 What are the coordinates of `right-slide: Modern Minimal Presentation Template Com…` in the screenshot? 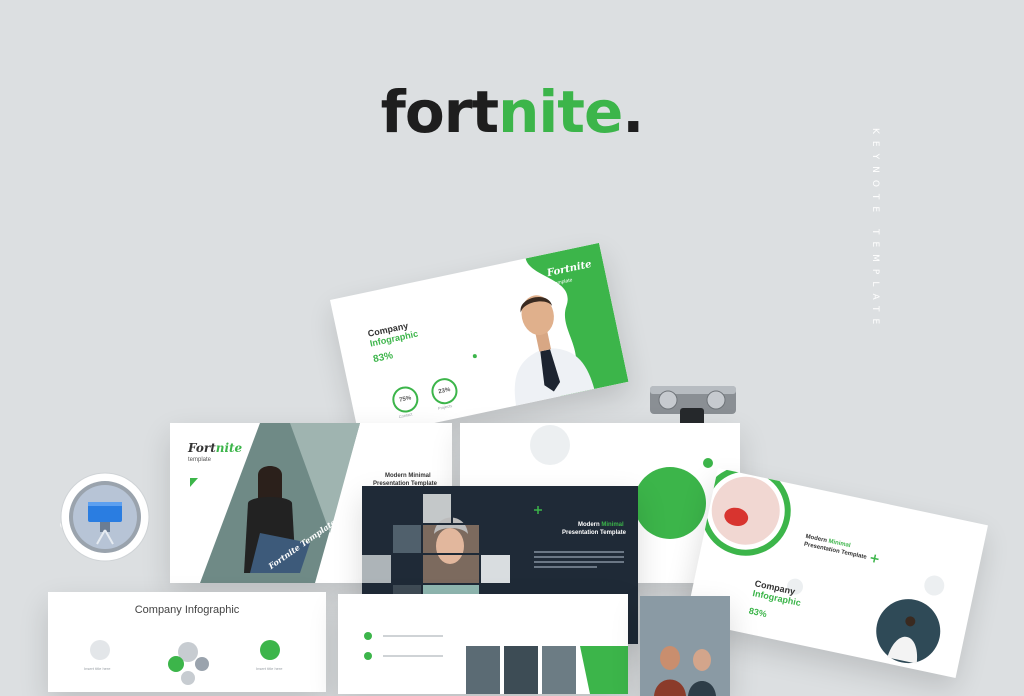 It's located at (836, 573).